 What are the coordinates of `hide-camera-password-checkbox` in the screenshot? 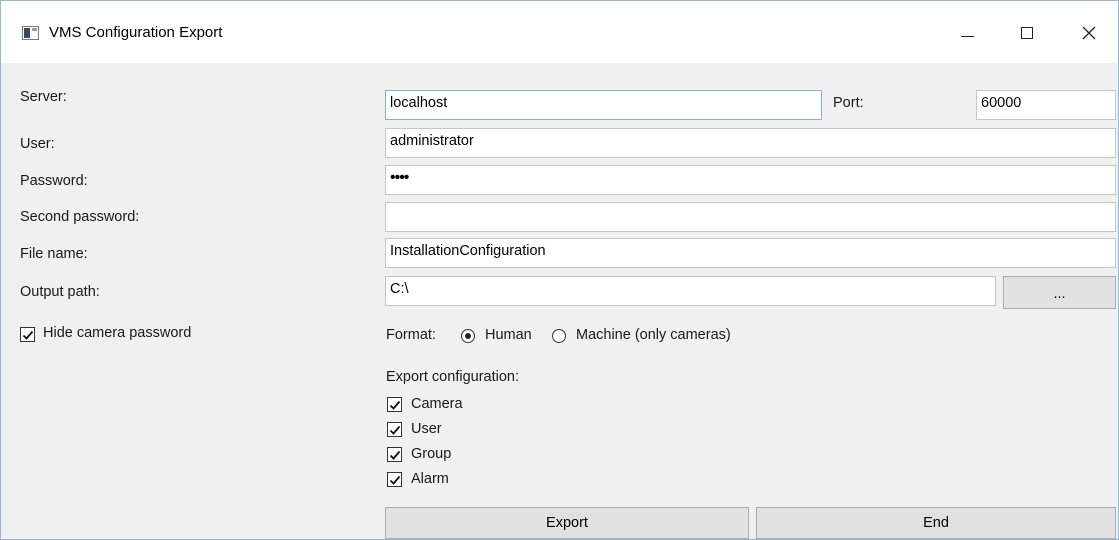 It's located at (27, 334).